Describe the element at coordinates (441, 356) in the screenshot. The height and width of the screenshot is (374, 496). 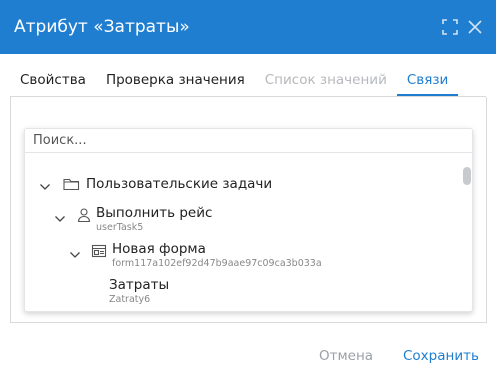
I see `save-button: Сохранить` at that location.